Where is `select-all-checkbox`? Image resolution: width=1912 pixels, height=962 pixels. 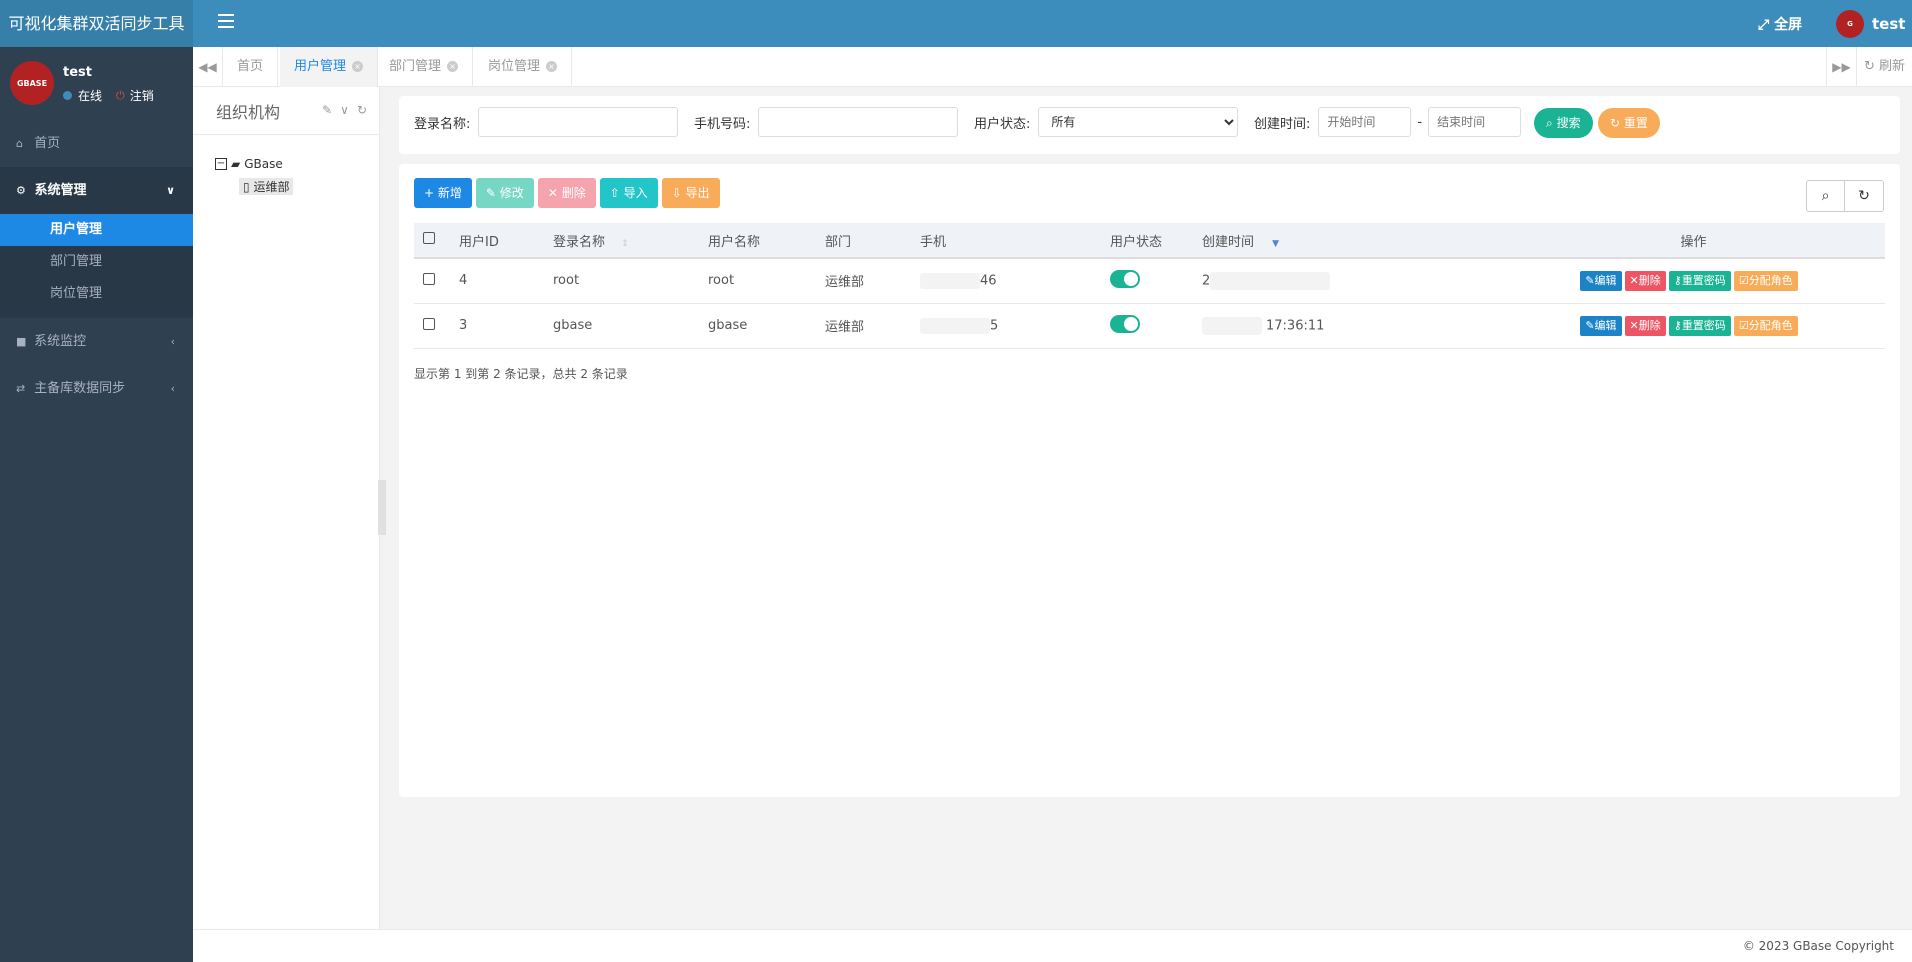
select-all-checkbox is located at coordinates (429, 238).